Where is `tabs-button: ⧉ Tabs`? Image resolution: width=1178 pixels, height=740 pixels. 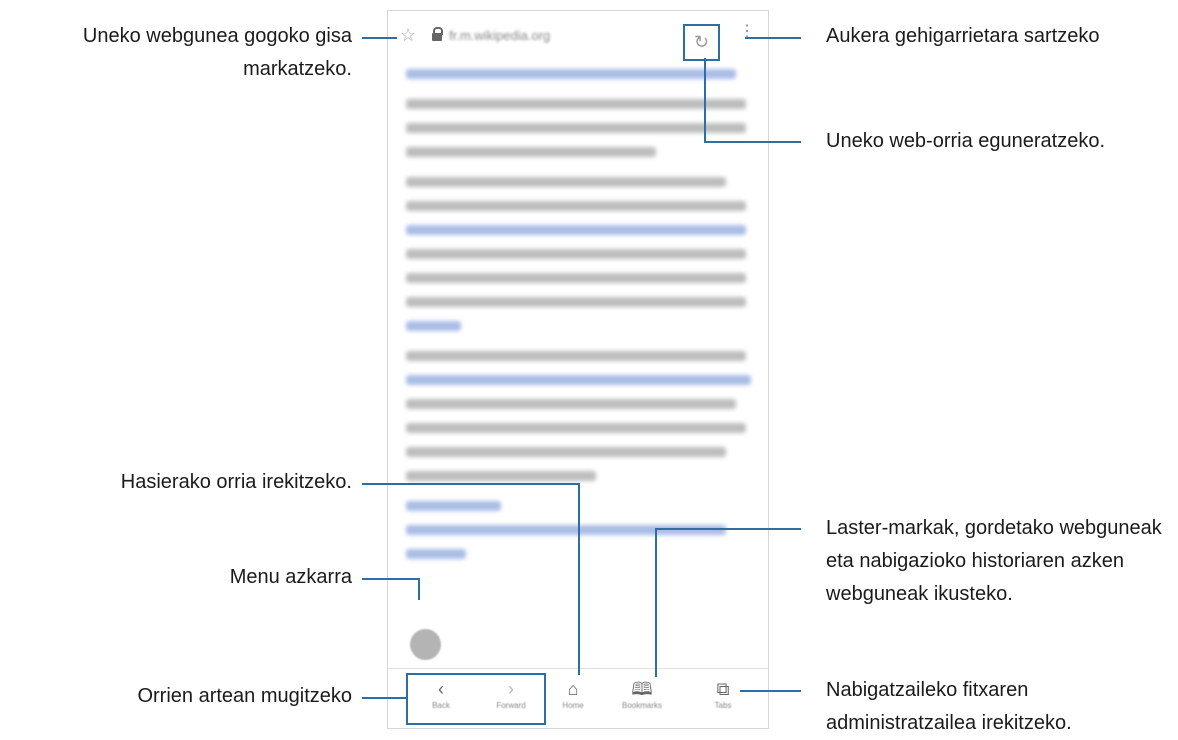
tabs-button: ⧉ Tabs is located at coordinates (723, 693).